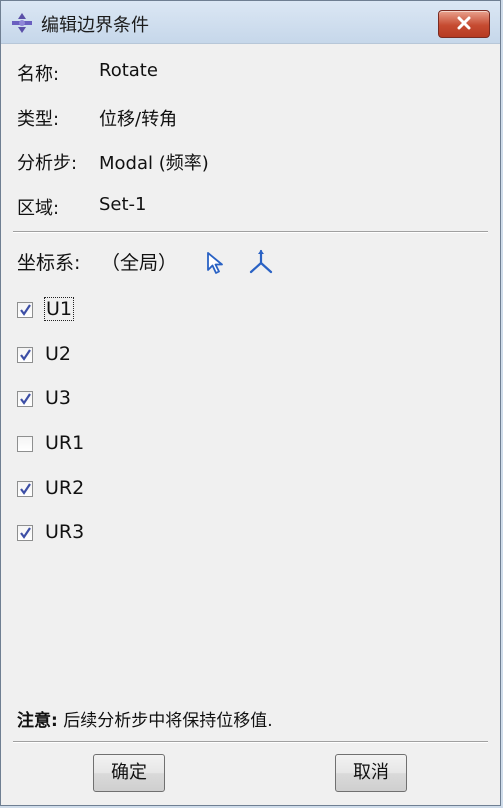  I want to click on type-value: 位移/转角, so click(138, 119).